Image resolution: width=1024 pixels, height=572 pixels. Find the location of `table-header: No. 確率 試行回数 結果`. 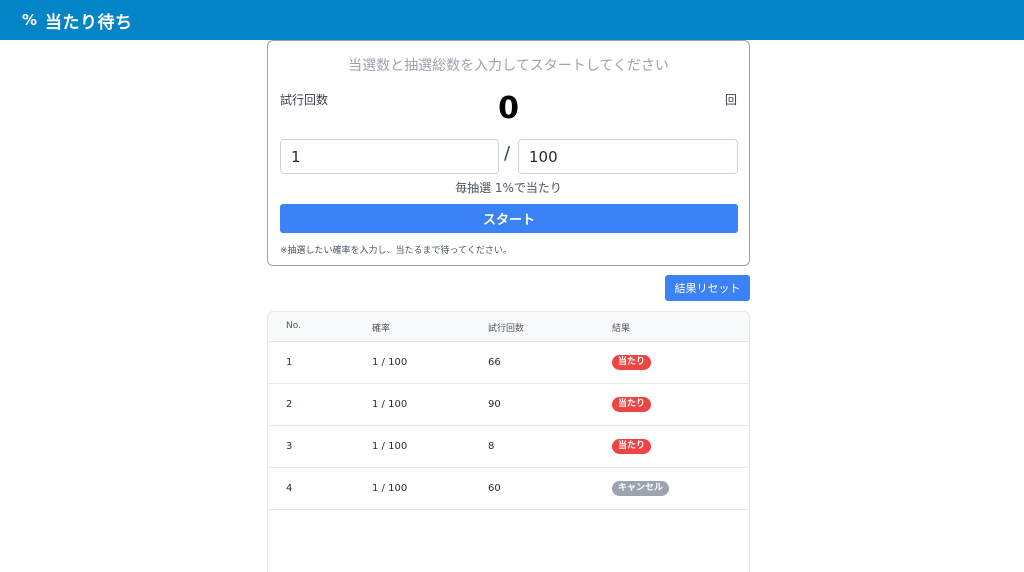

table-header: No. 確率 試行回数 結果 is located at coordinates (508, 327).